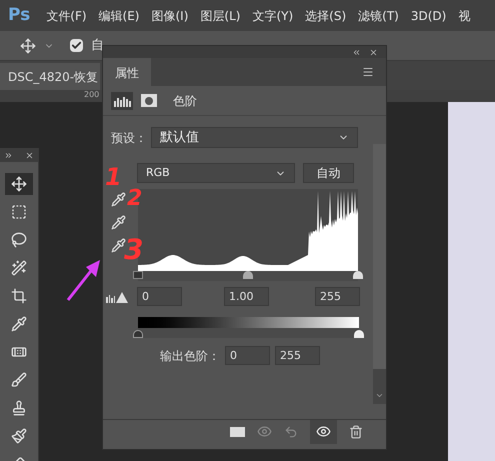 The image size is (495, 461). Describe the element at coordinates (122, 101) in the screenshot. I see `histogram-icon` at that location.